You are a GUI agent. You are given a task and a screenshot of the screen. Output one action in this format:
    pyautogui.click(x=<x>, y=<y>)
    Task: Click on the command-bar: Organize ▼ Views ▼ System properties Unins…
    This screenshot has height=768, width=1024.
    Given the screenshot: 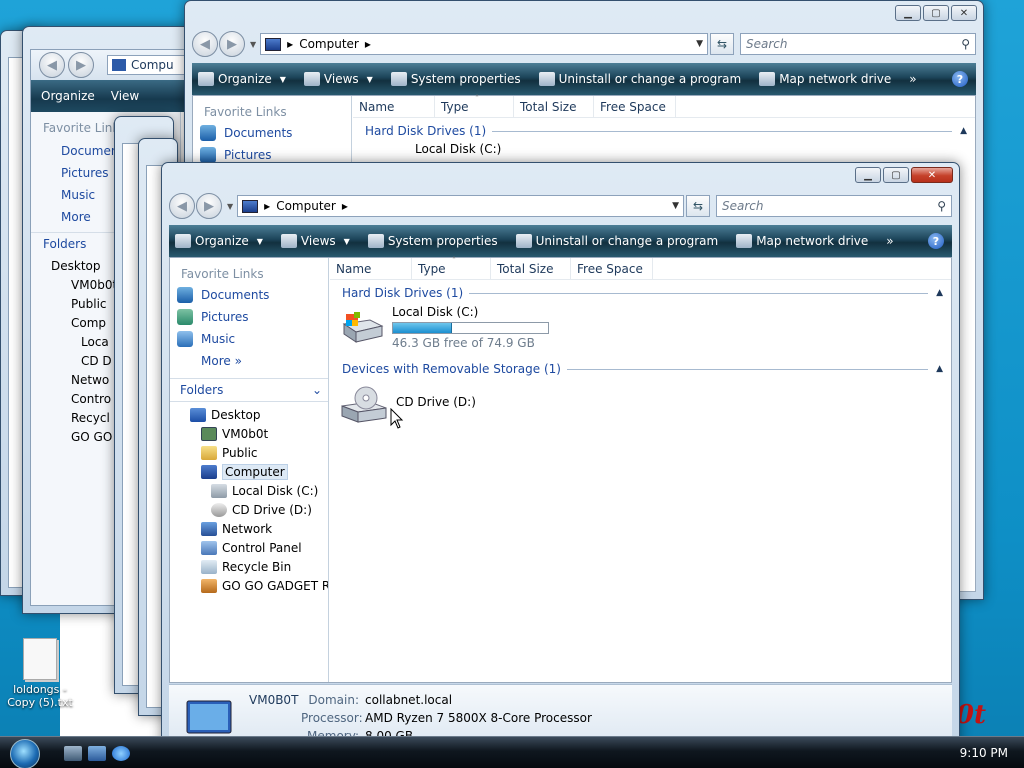 What is the action you would take?
    pyautogui.click(x=584, y=79)
    